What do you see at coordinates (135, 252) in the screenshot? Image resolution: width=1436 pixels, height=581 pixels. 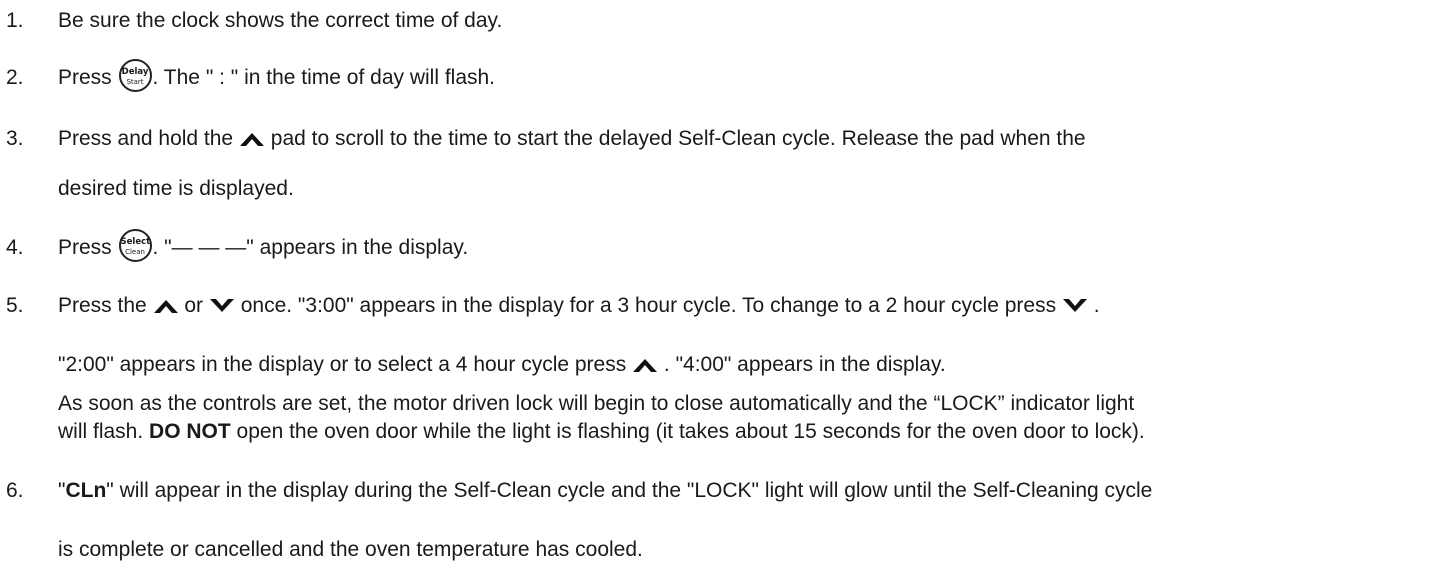 I see `icon-label: Clean` at bounding box center [135, 252].